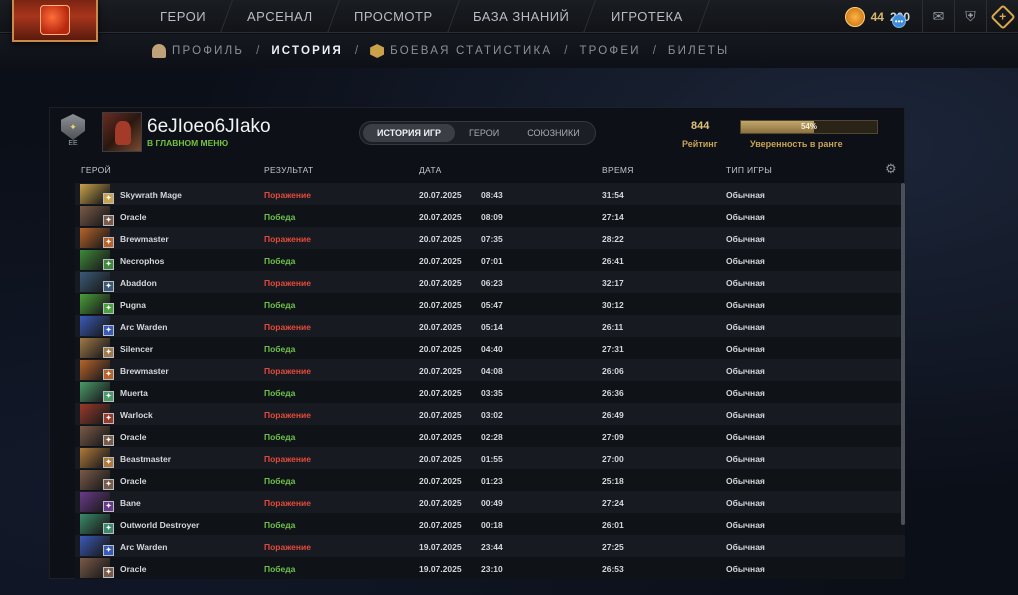 This screenshot has width=1018, height=595. What do you see at coordinates (490, 568) in the screenshot?
I see `table-row: ✦ Oracle Победа 19.07.2025 23:10 26:53 Обычная` at bounding box center [490, 568].